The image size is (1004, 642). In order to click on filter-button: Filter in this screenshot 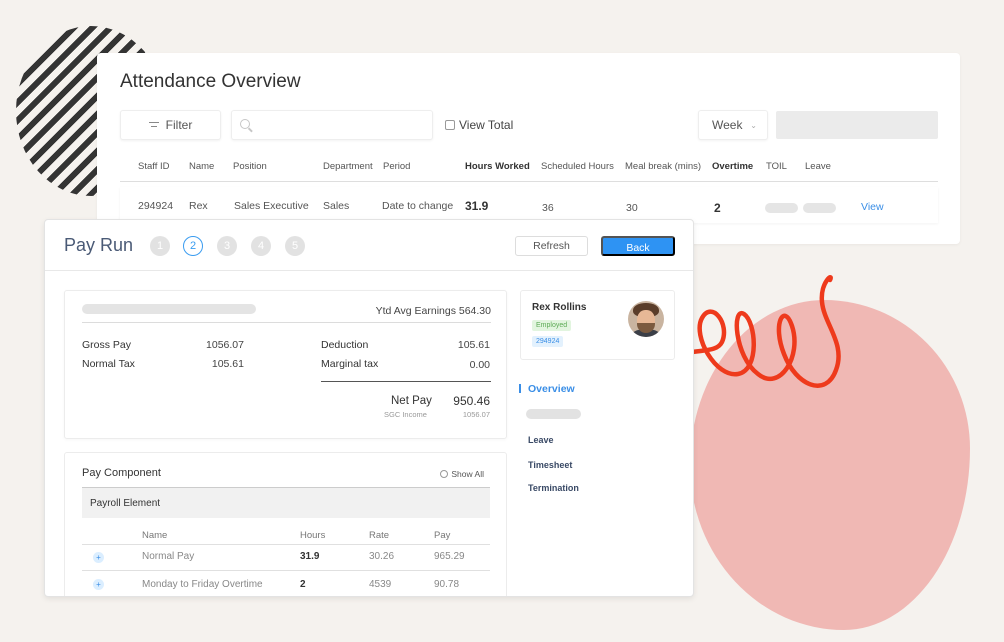, I will do `click(170, 125)`.